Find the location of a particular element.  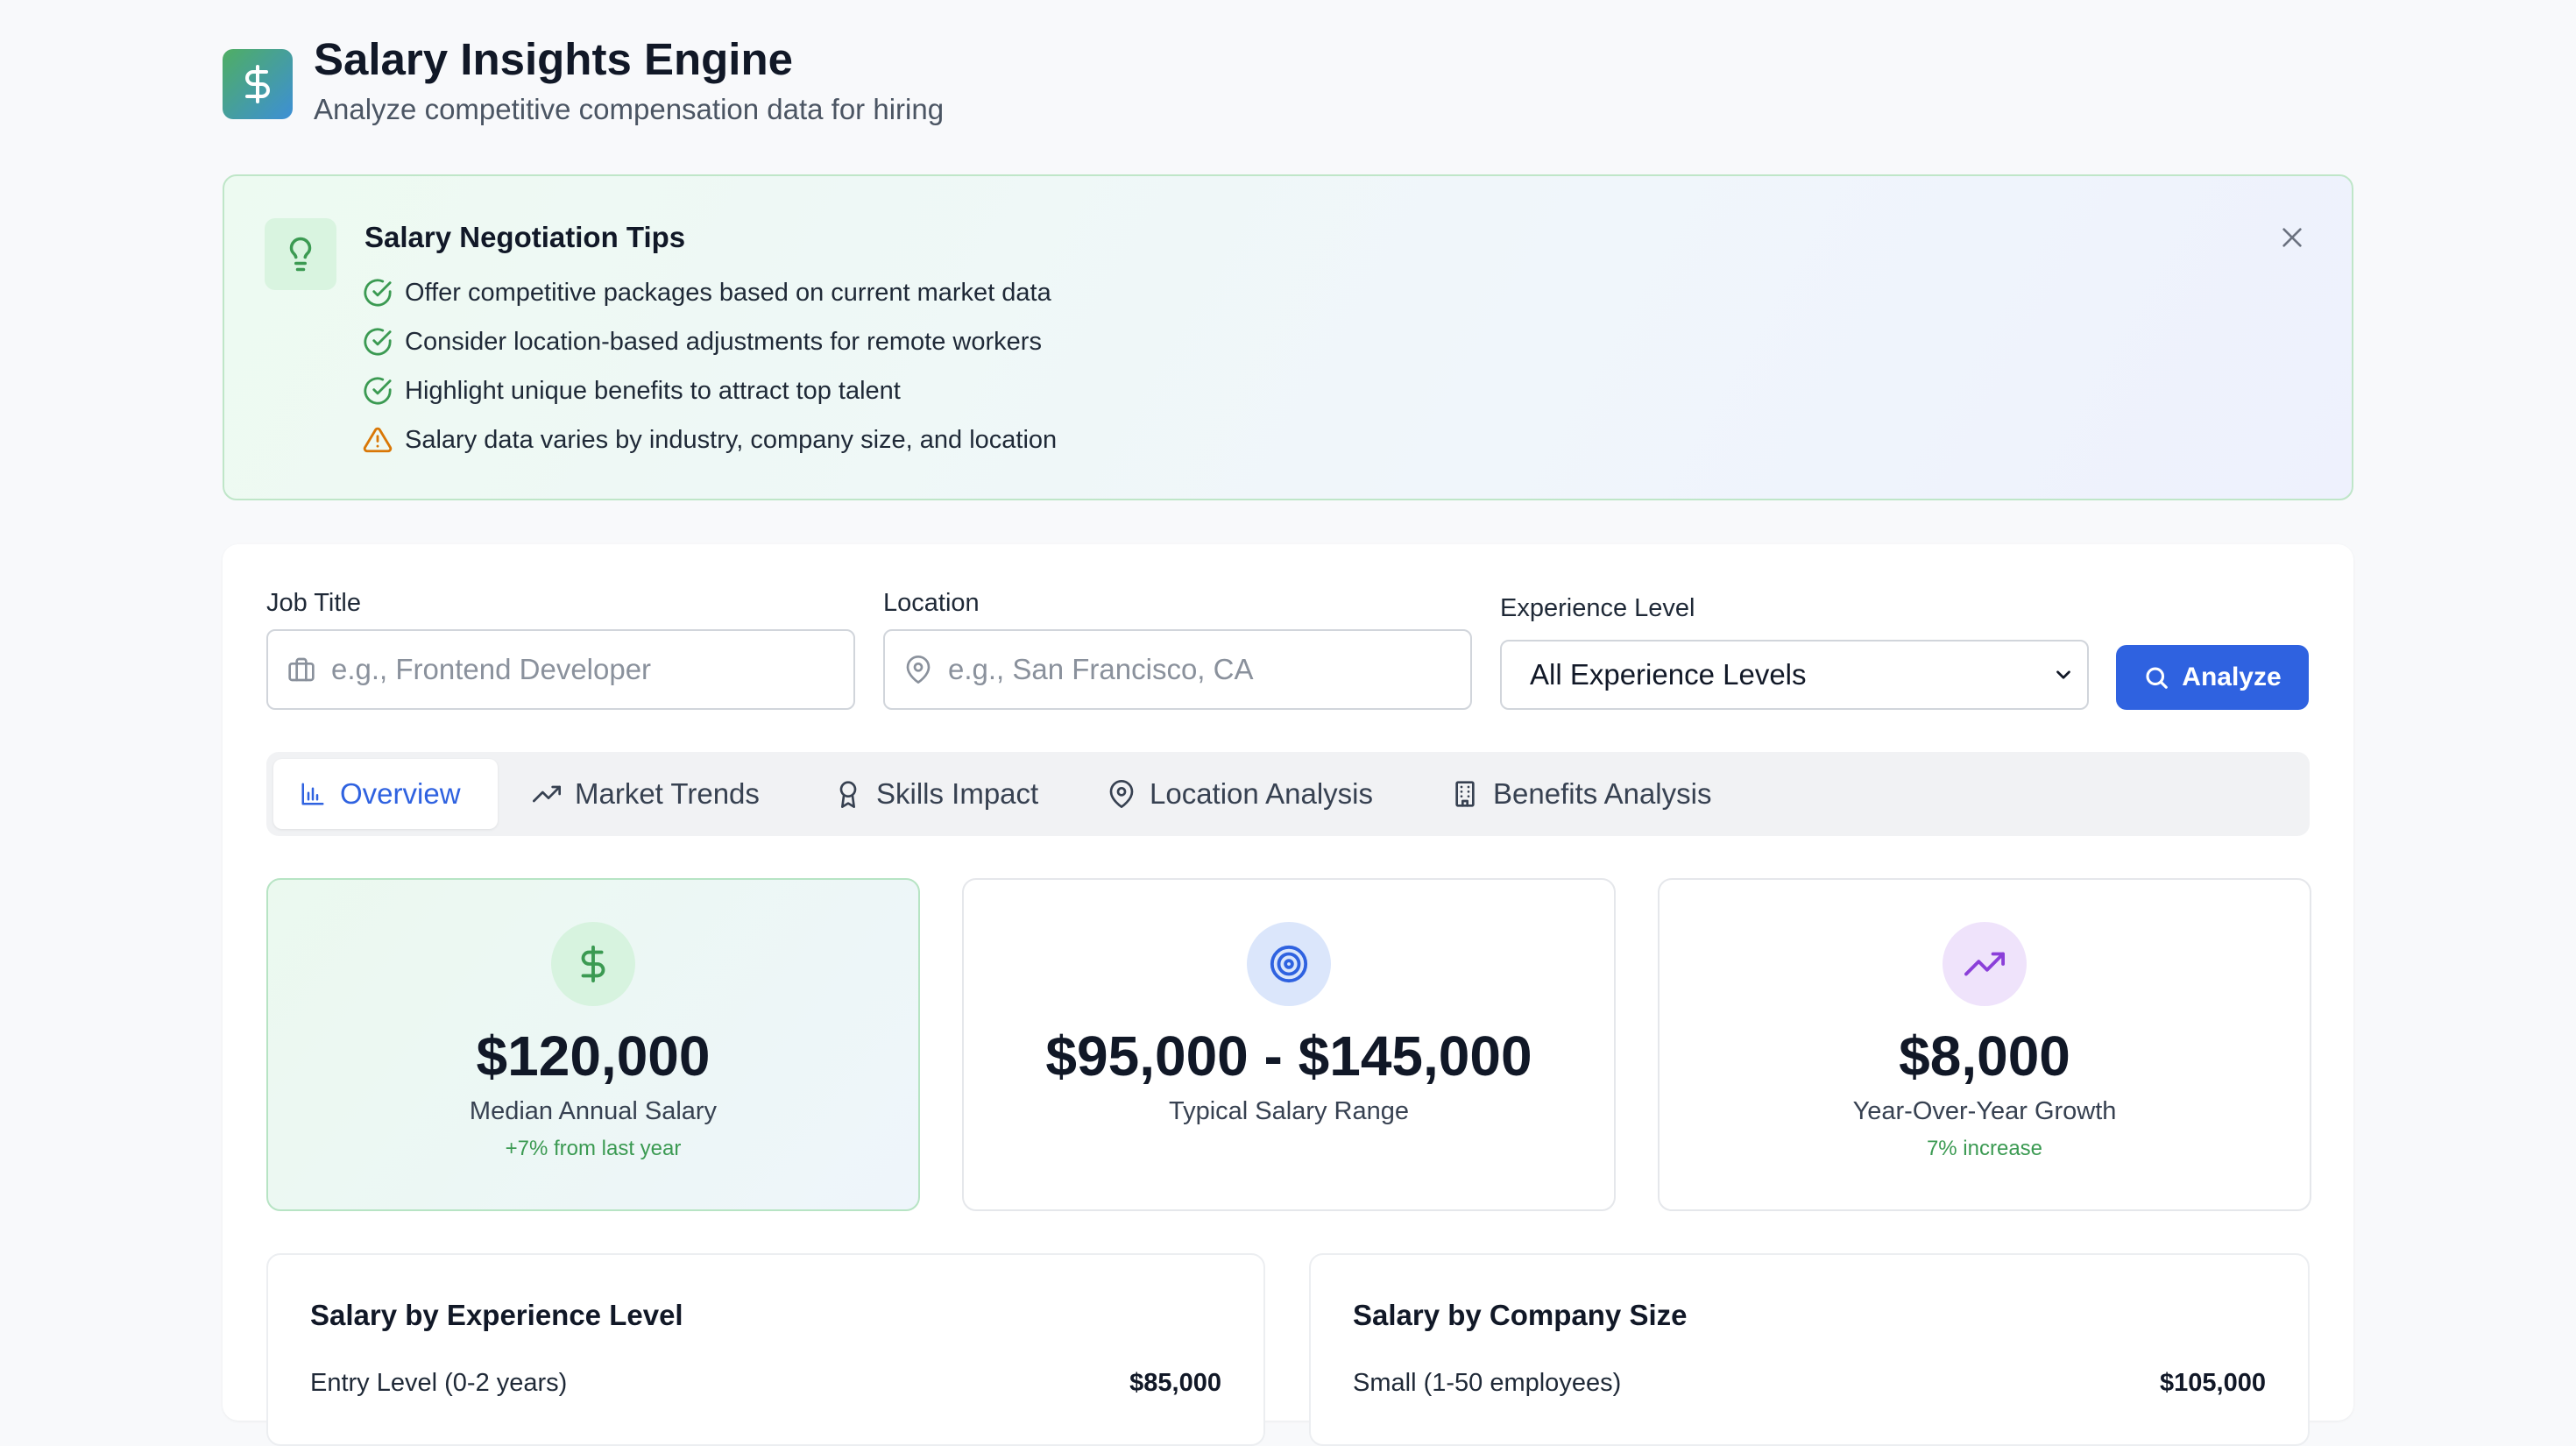

target-icon is located at coordinates (1289, 964).